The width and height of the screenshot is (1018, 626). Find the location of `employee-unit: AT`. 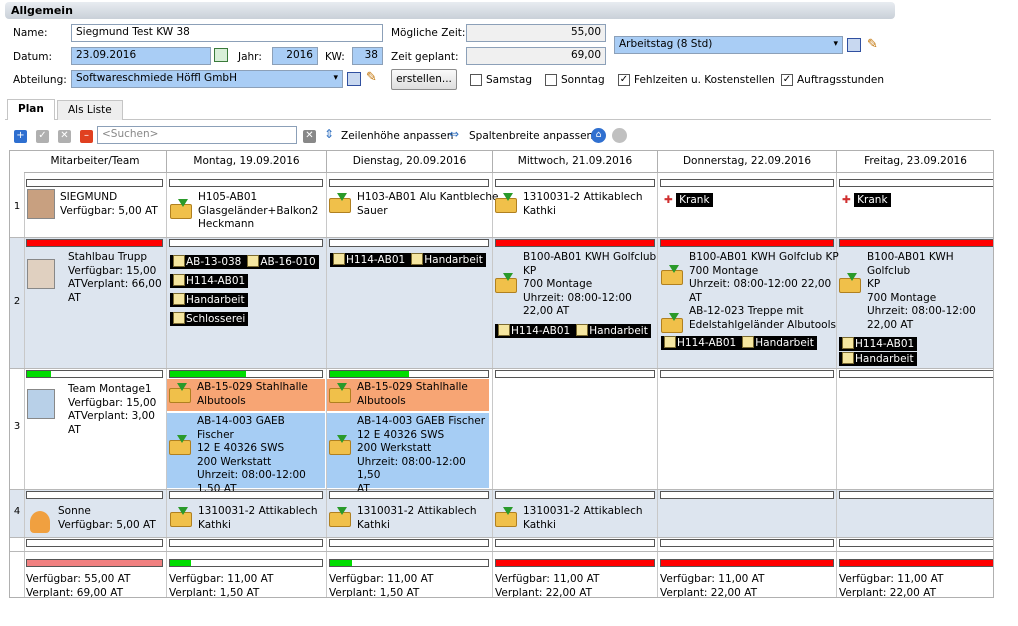

employee-unit: AT is located at coordinates (74, 297).